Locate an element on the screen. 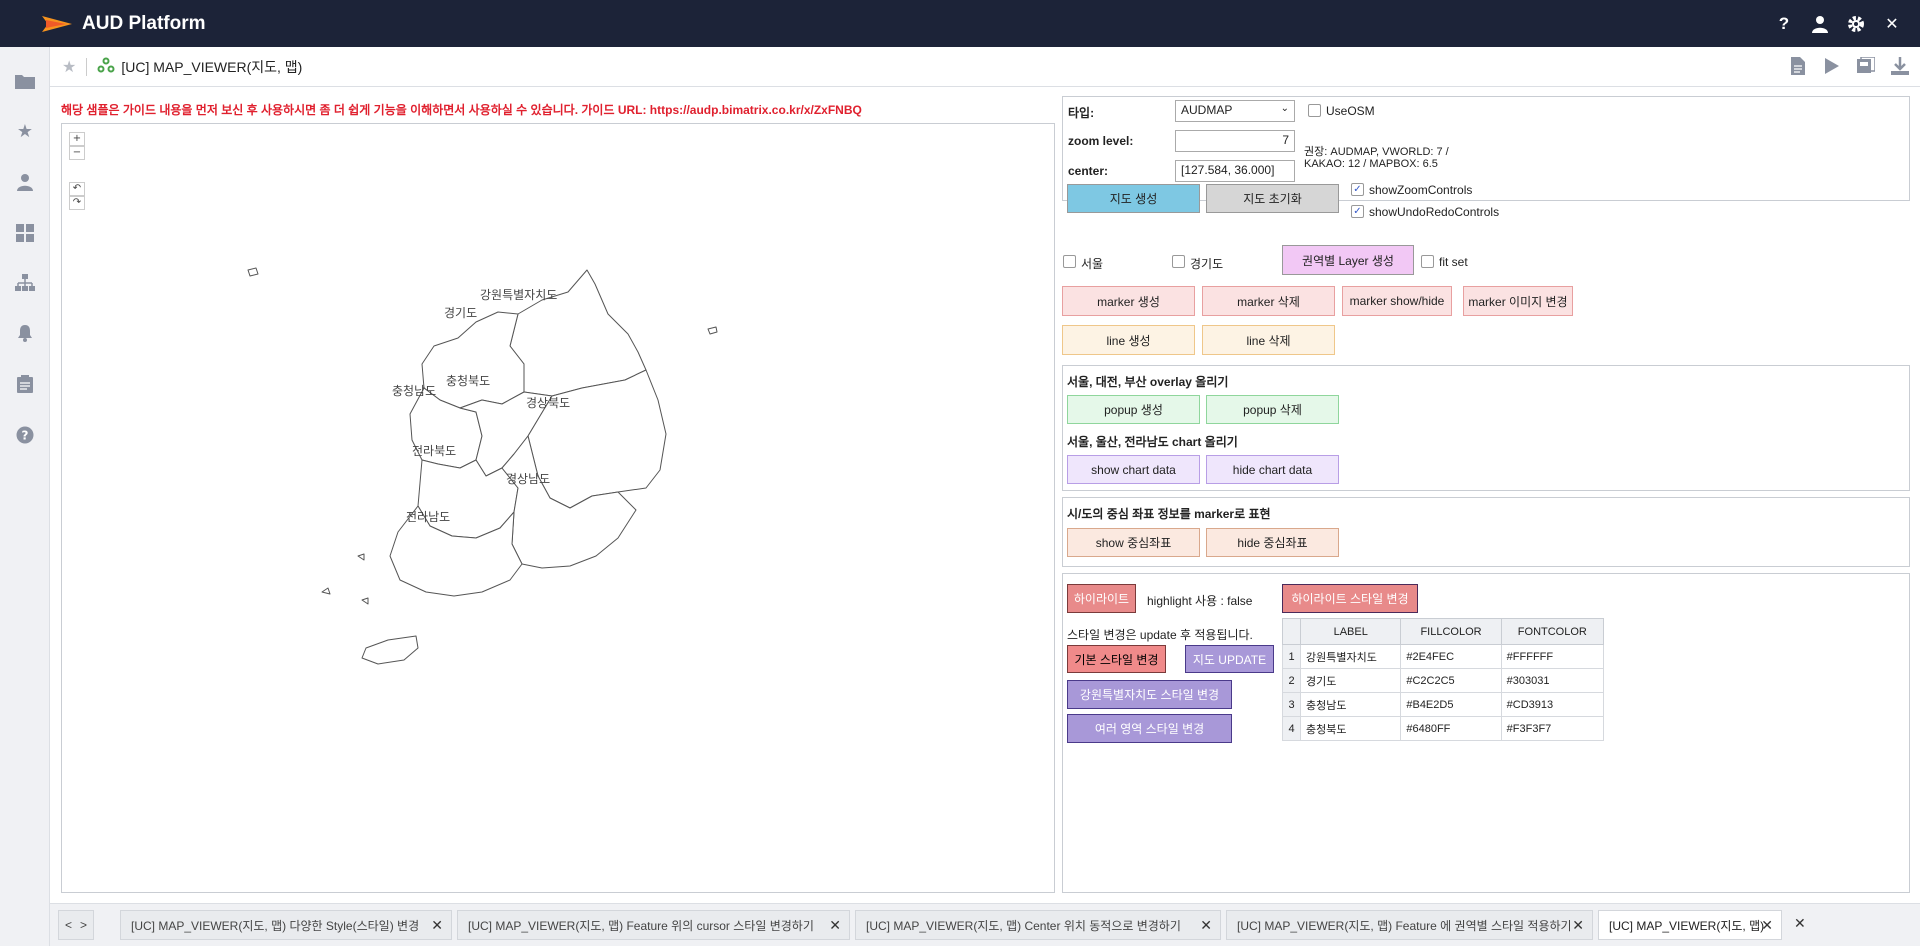 This screenshot has height=946, width=1920. show-undo-checkbox: ✓ is located at coordinates (1357, 211).